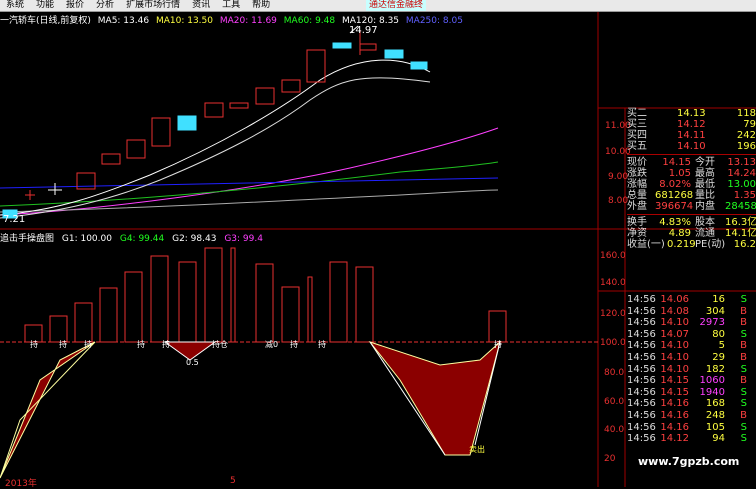 This screenshot has height=489, width=756. I want to click on ma60-line, so click(249, 184).